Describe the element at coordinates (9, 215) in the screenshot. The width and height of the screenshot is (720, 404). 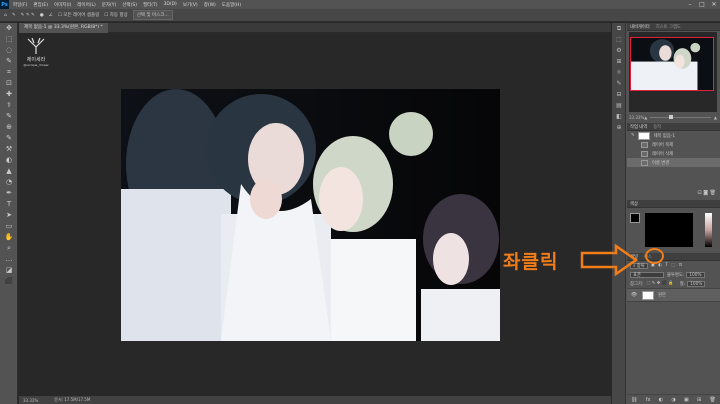
I see `tool-icon: ➤` at that location.